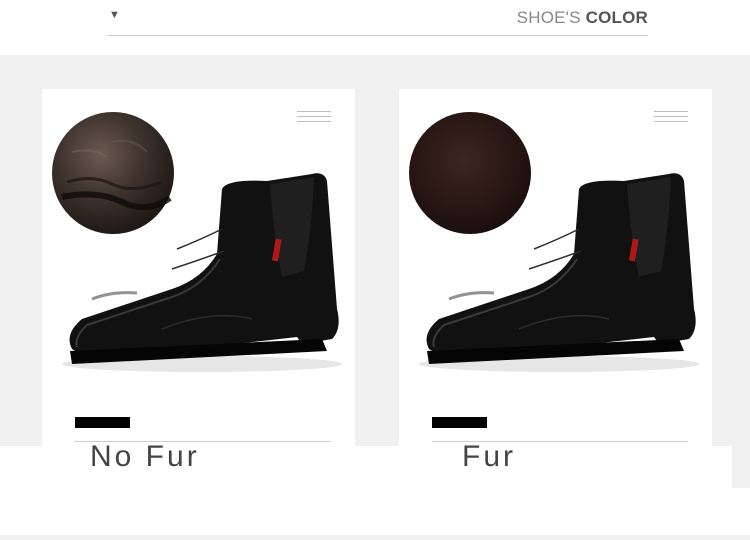 This screenshot has width=750, height=540. I want to click on header-divider, so click(378, 35).